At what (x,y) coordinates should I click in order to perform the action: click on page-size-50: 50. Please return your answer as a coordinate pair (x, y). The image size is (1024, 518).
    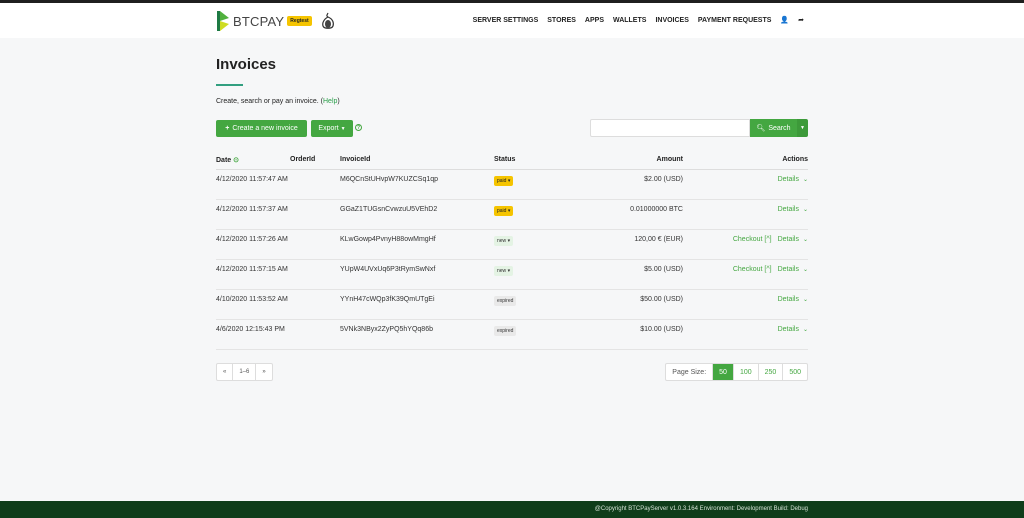
    Looking at the image, I should click on (722, 372).